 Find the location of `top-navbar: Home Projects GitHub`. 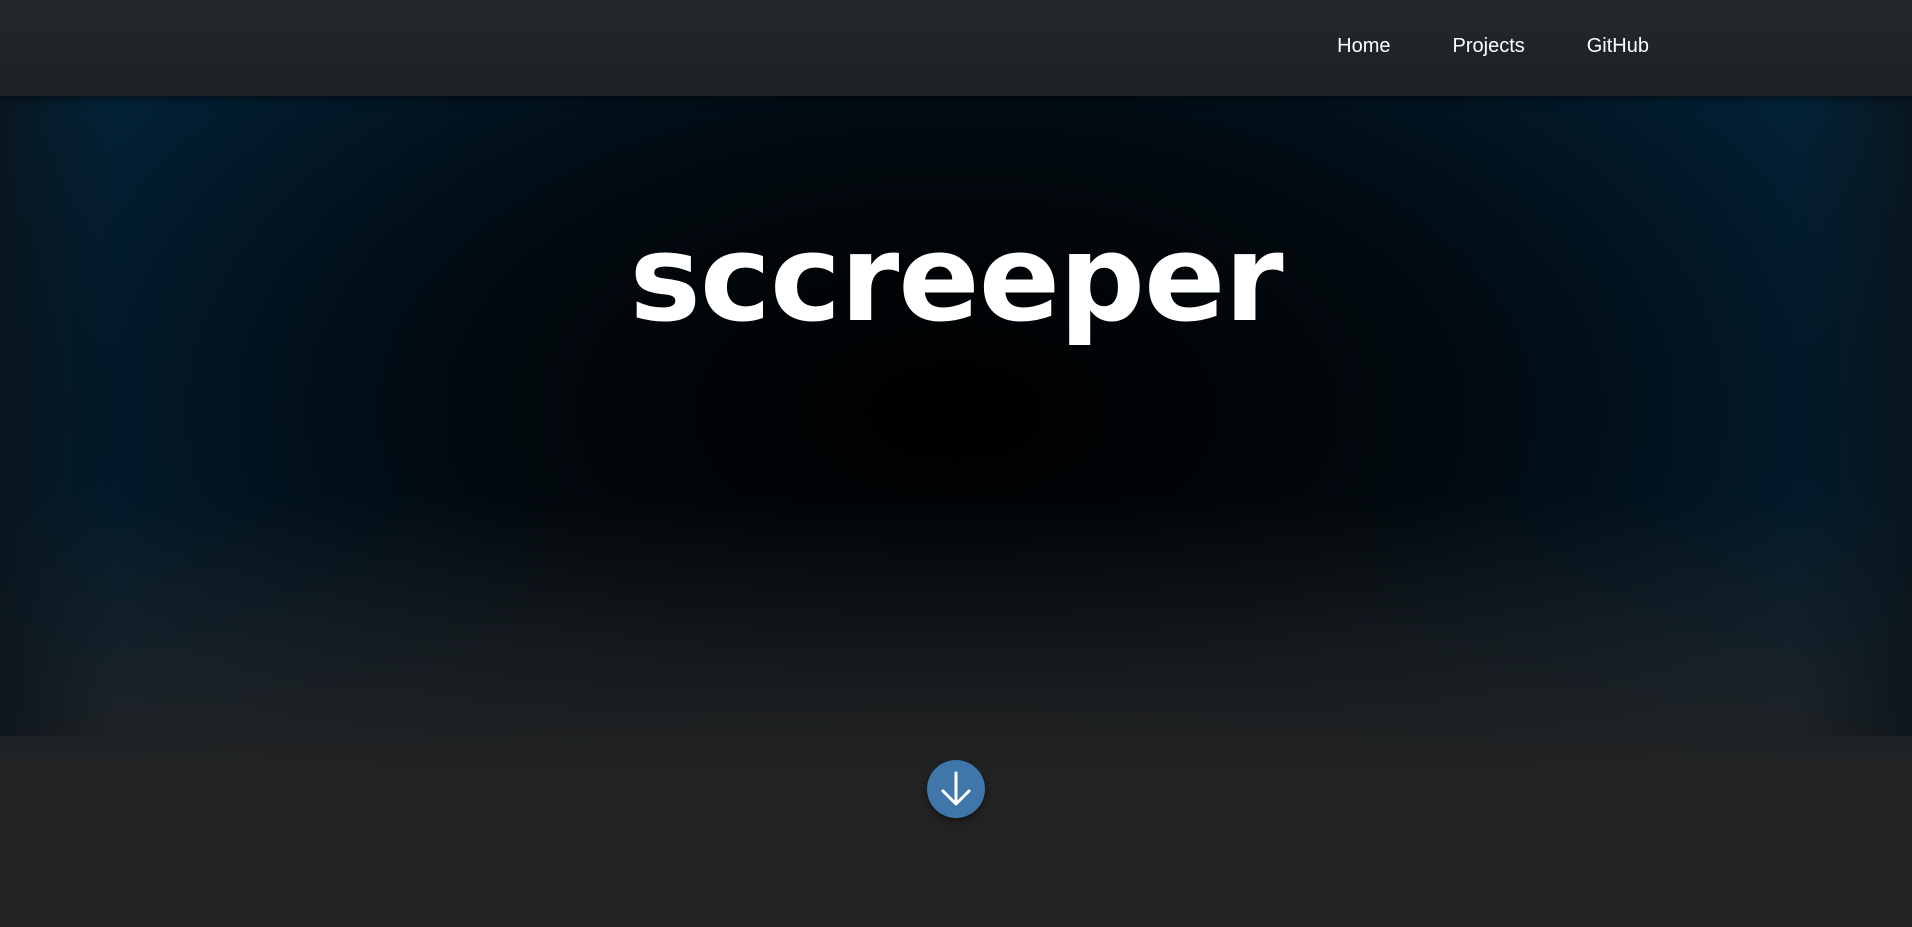

top-navbar: Home Projects GitHub is located at coordinates (956, 48).